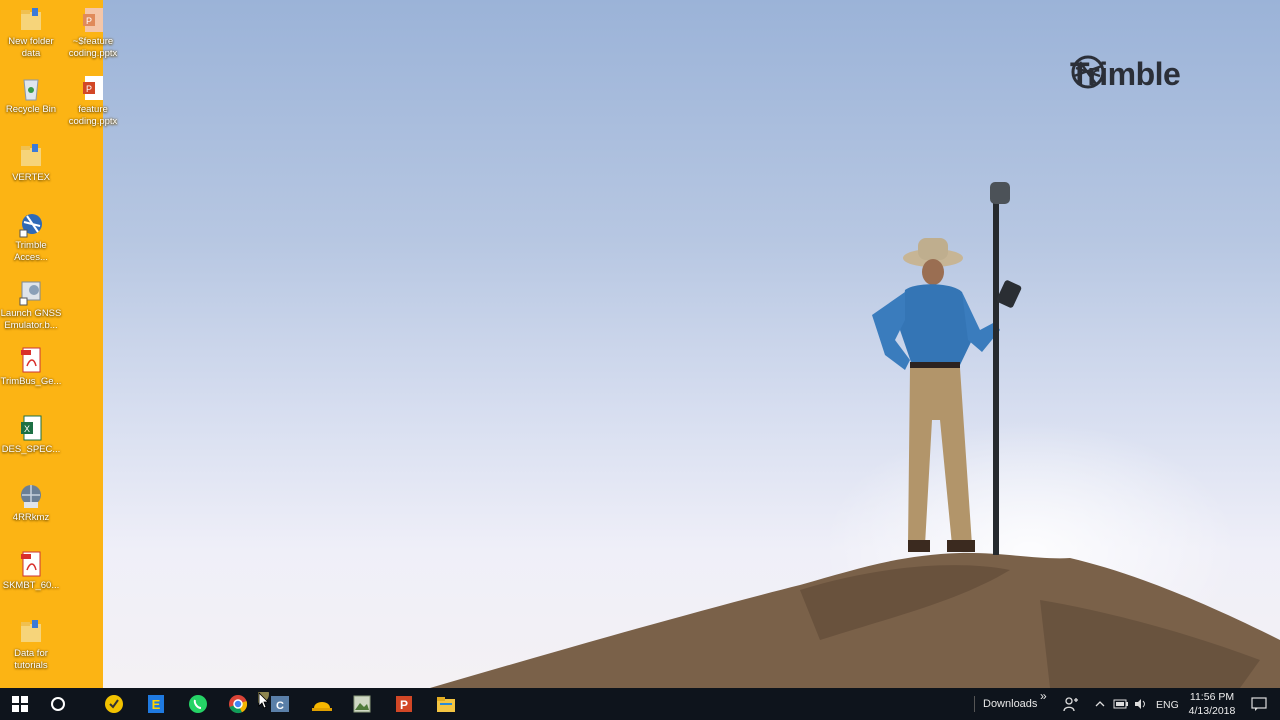 The image size is (1280, 720). I want to click on chrome-app-icon, so click(238, 704).